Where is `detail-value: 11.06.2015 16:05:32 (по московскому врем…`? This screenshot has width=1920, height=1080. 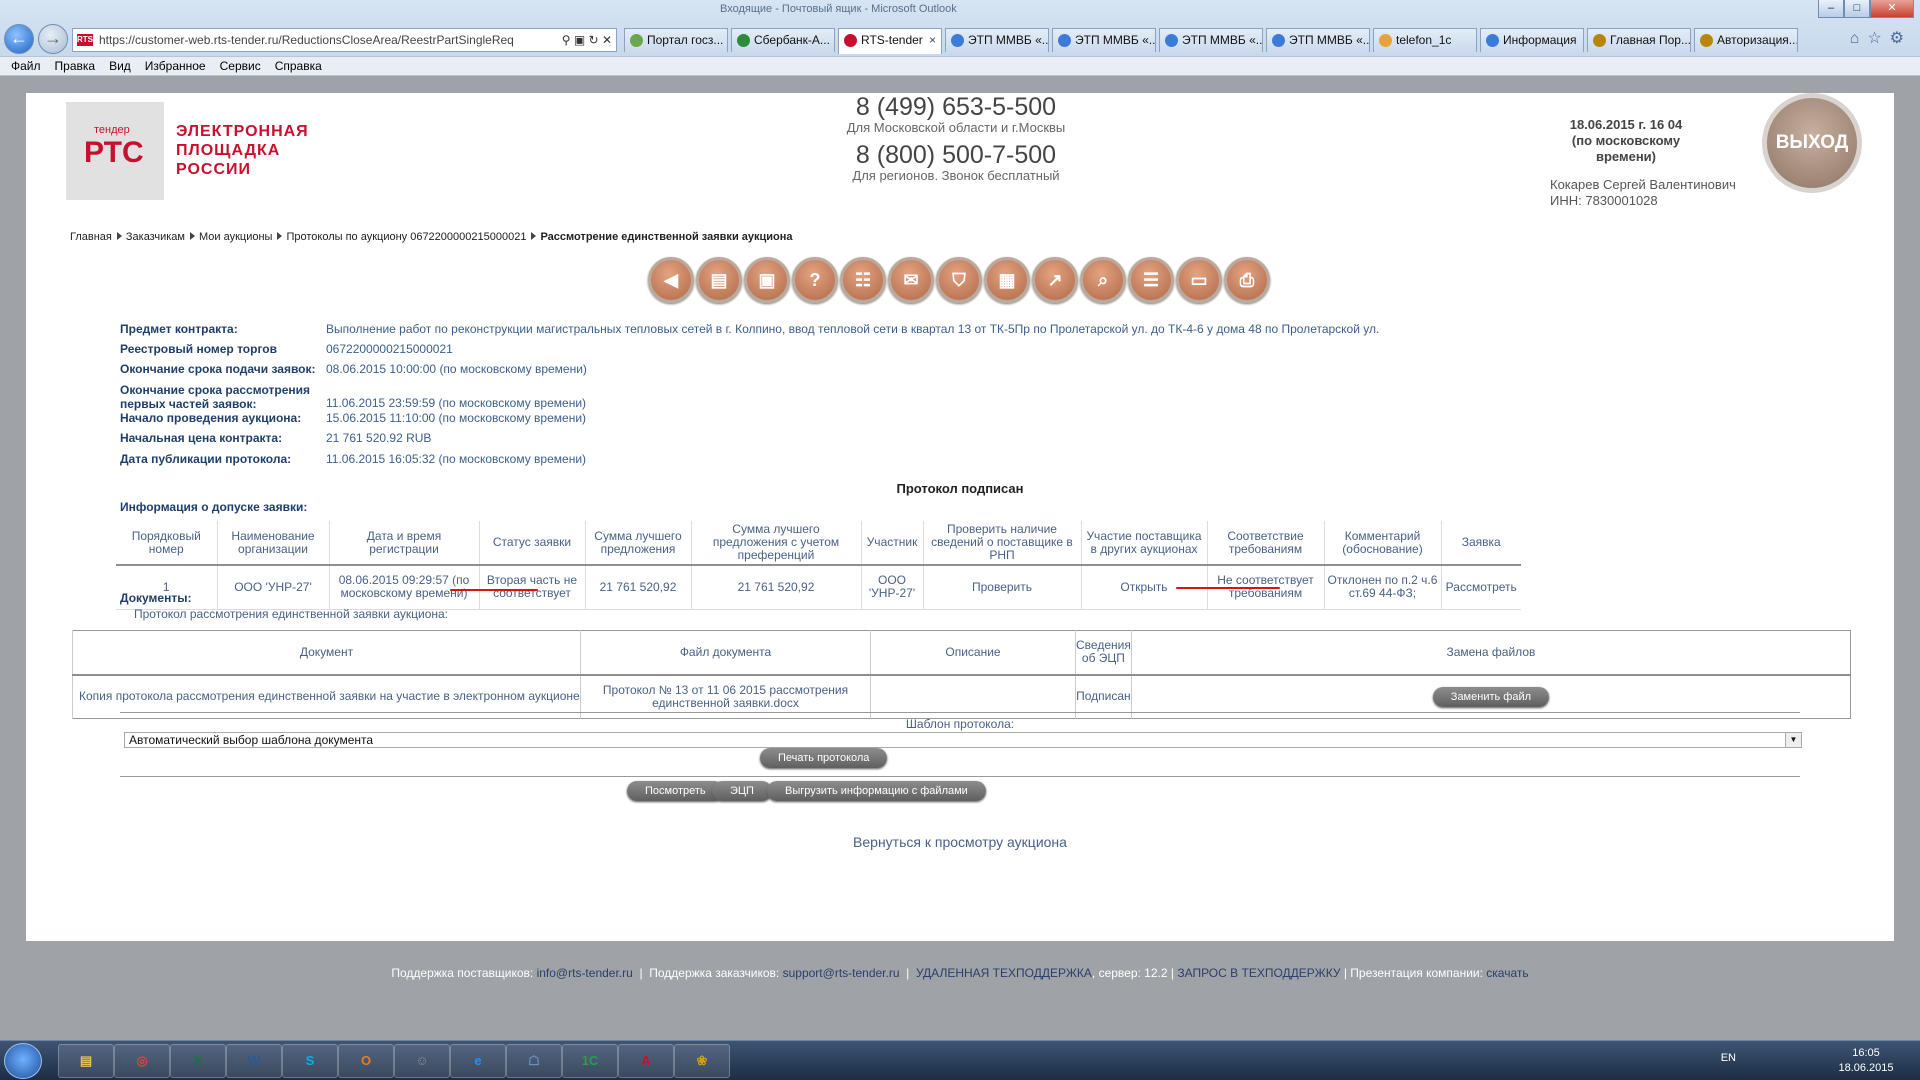 detail-value: 11.06.2015 16:05:32 (по московскому врем… is located at coordinates (456, 459).